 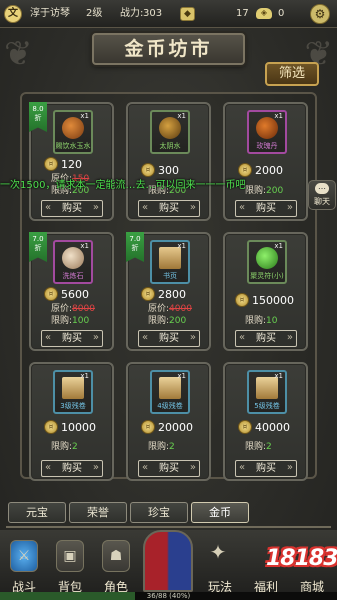 I want to click on nav-gameplay: 玩法, so click(x=220, y=569).